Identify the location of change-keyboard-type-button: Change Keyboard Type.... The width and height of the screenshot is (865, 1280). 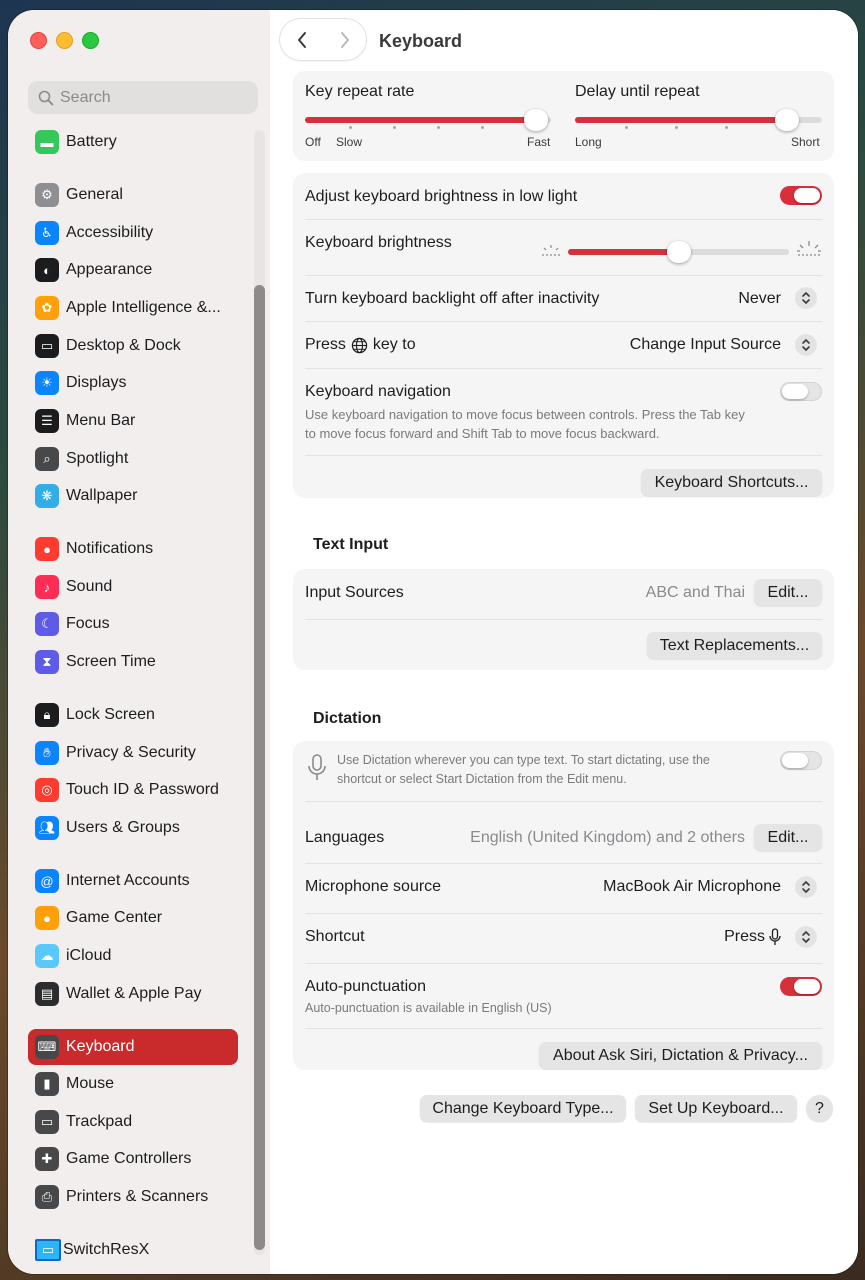
(523, 1108).